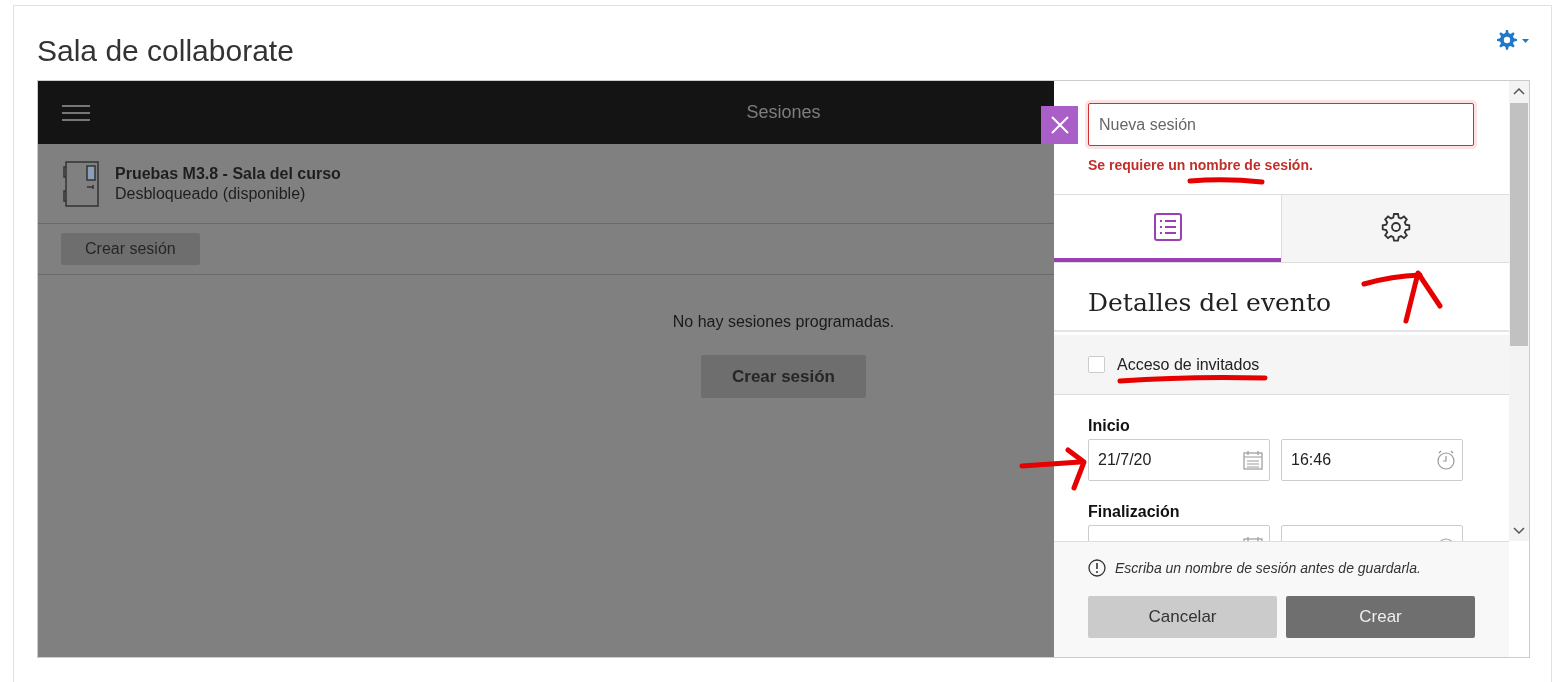 Image resolution: width=1559 pixels, height=682 pixels. What do you see at coordinates (1109, 426) in the screenshot?
I see `start-label: Inicio` at bounding box center [1109, 426].